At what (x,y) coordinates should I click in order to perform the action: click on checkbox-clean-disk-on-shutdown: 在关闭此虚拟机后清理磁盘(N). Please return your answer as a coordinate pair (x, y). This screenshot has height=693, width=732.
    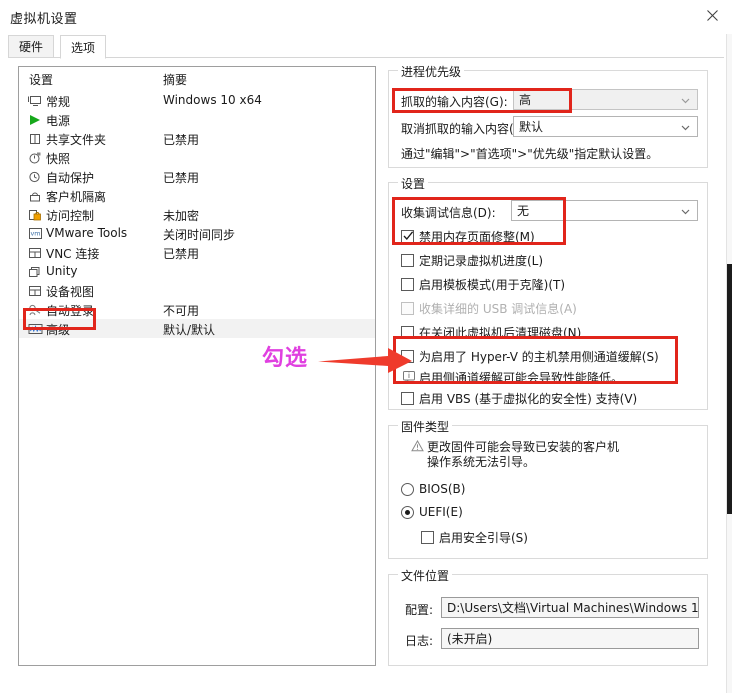
    Looking at the image, I should click on (491, 332).